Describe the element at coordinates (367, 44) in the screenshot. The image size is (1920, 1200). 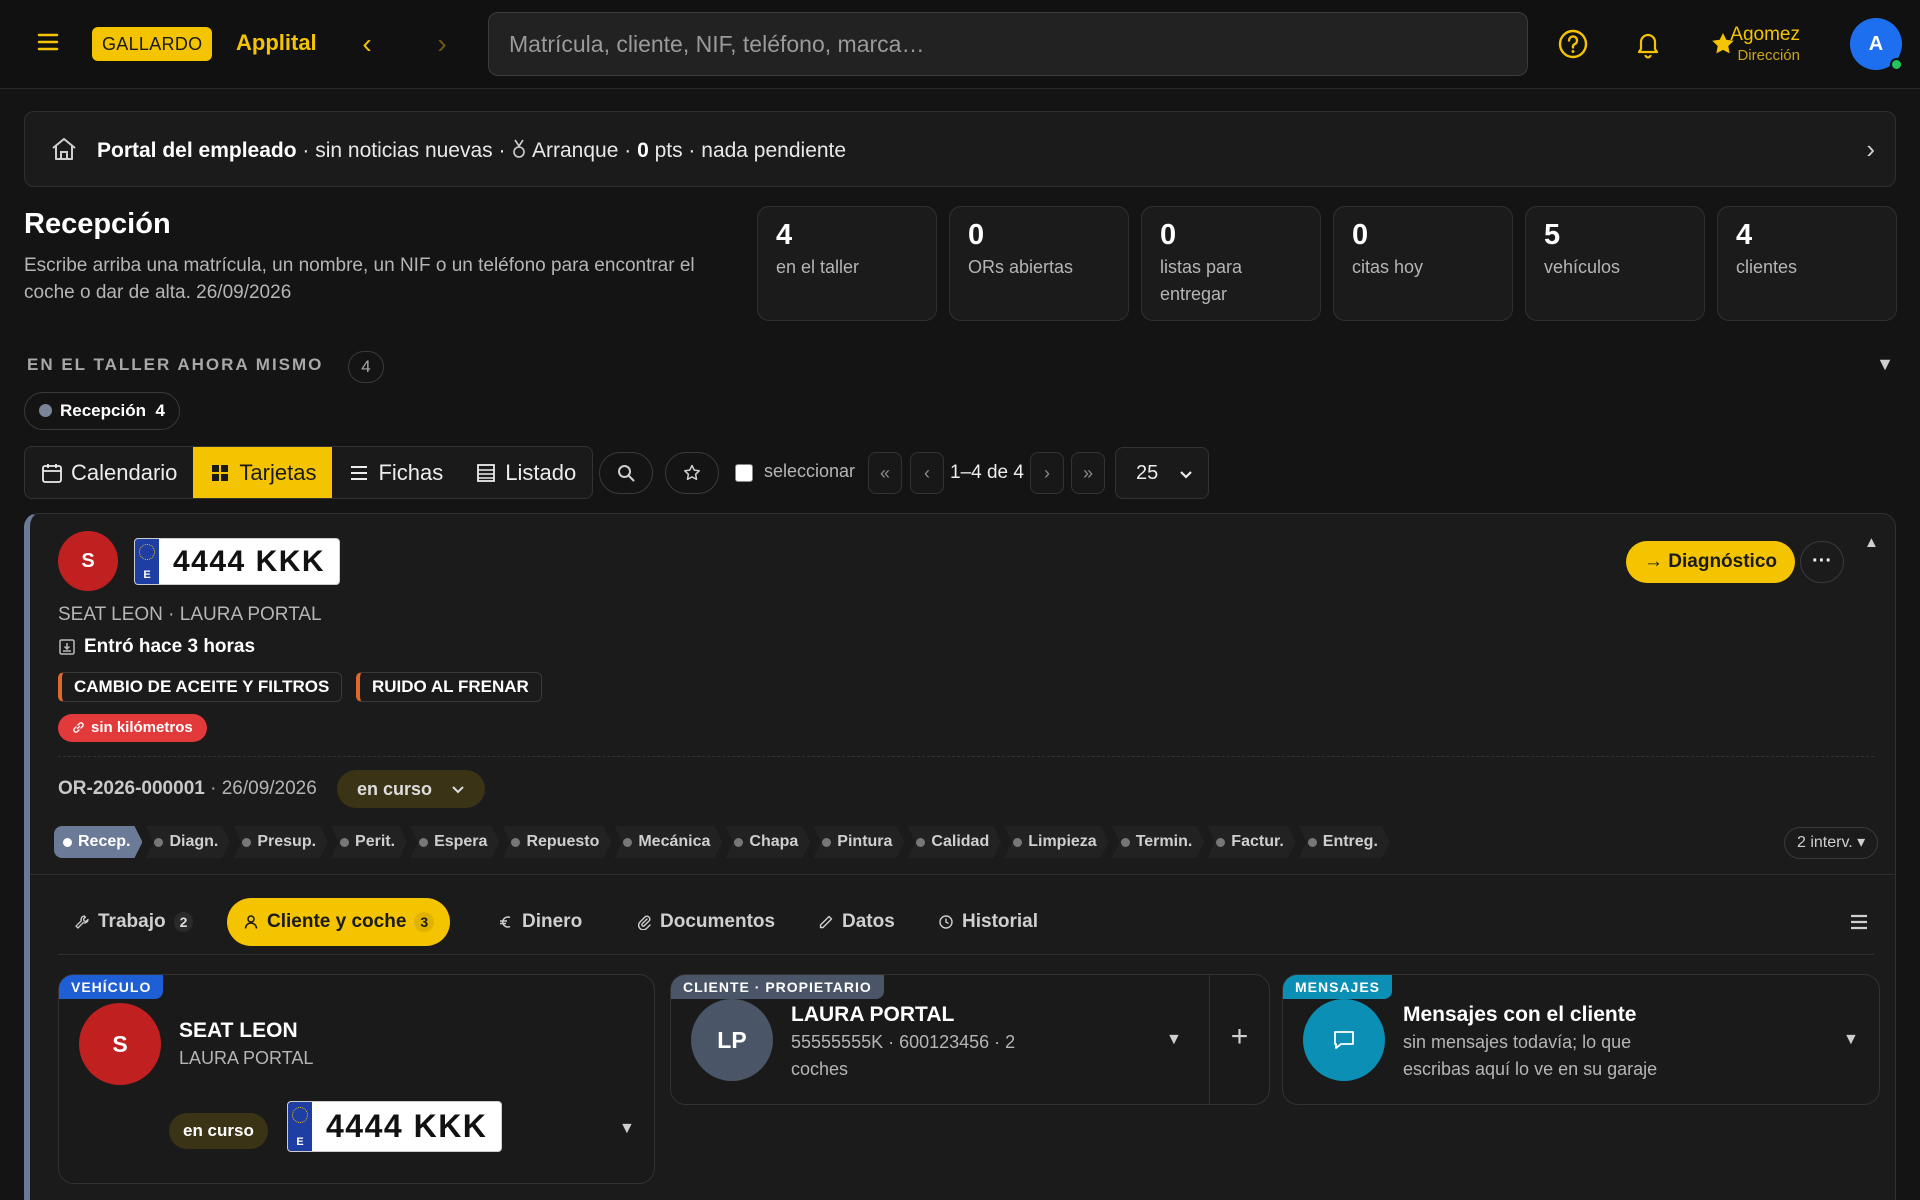
I see `back-button: ‹` at that location.